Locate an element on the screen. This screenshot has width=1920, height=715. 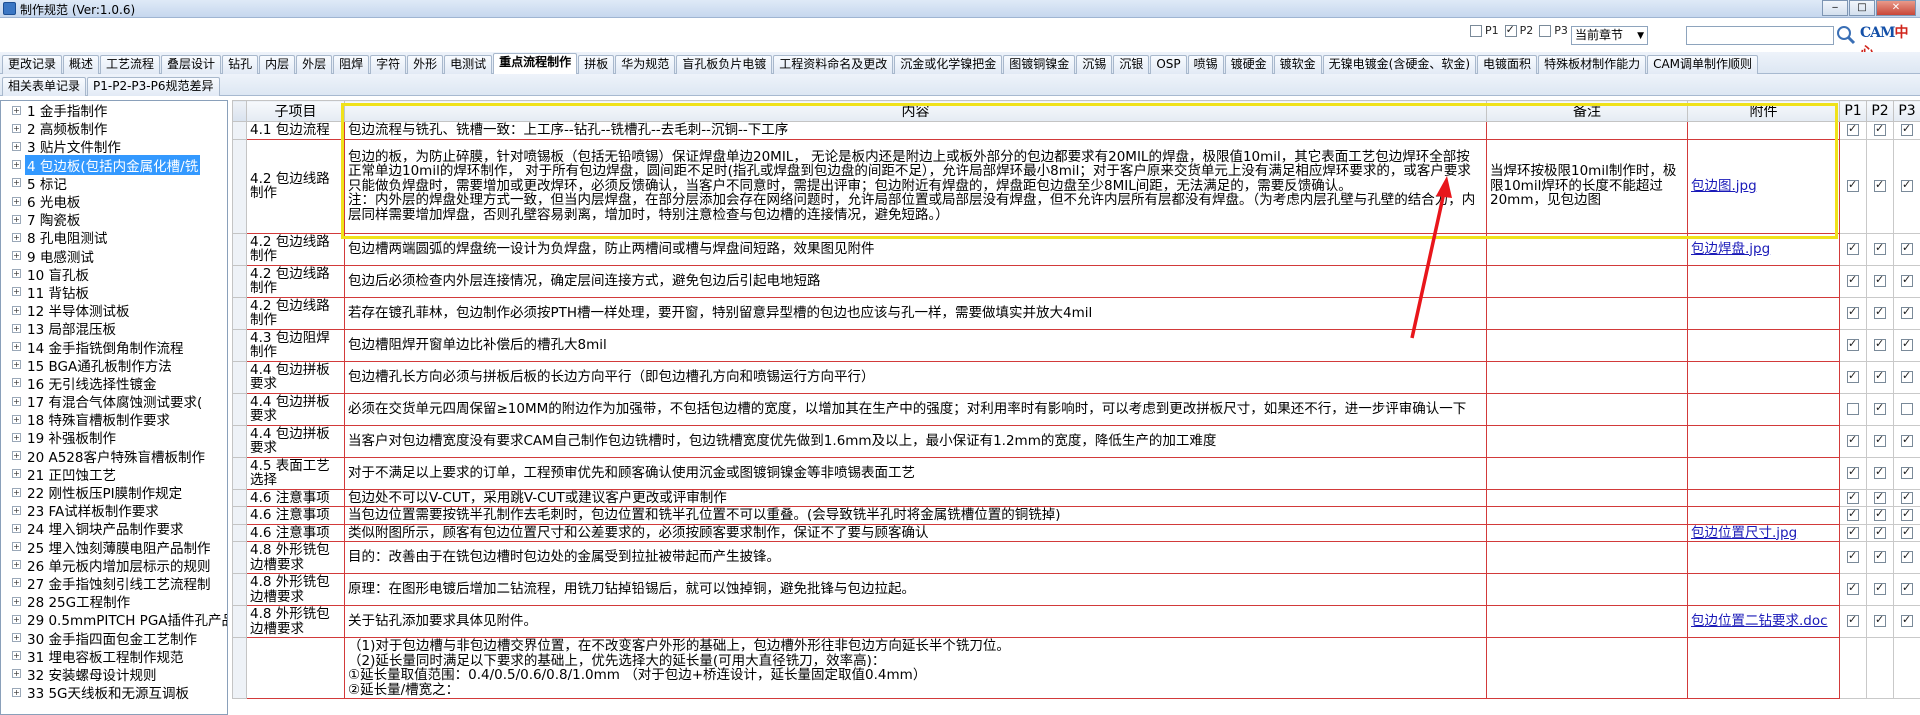
tree-item: +30 金手指四面包金工艺制作 is located at coordinates (114, 638).